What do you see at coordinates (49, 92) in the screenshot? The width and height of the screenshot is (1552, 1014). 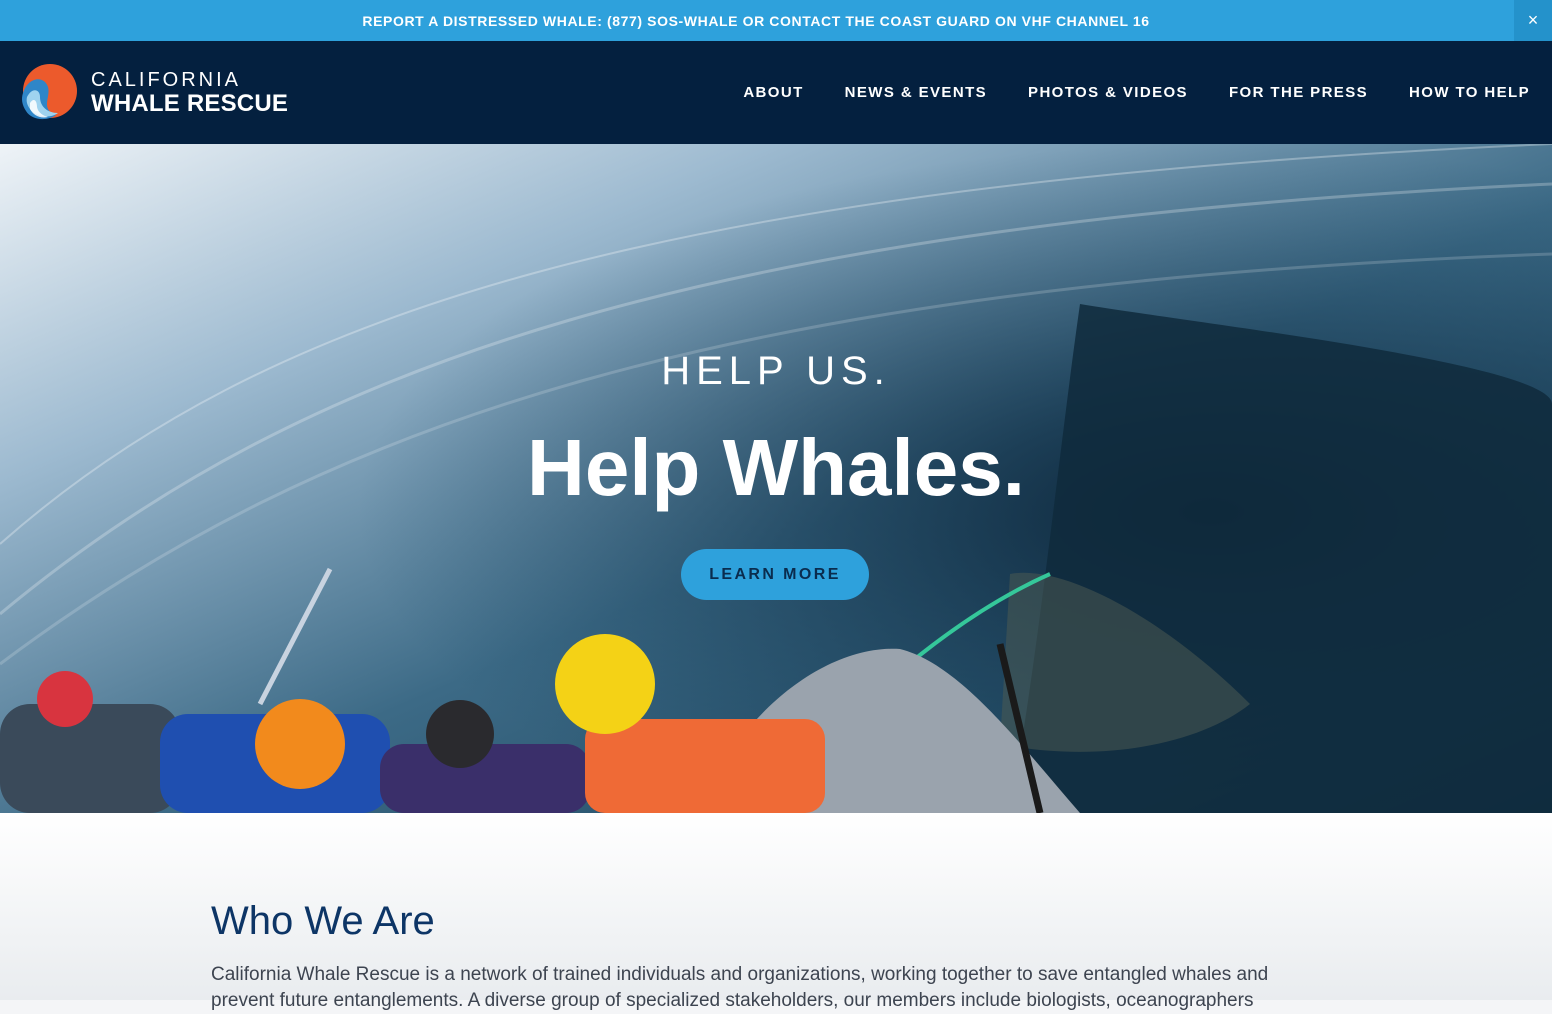 I see `whale-wave-logo-icon` at bounding box center [49, 92].